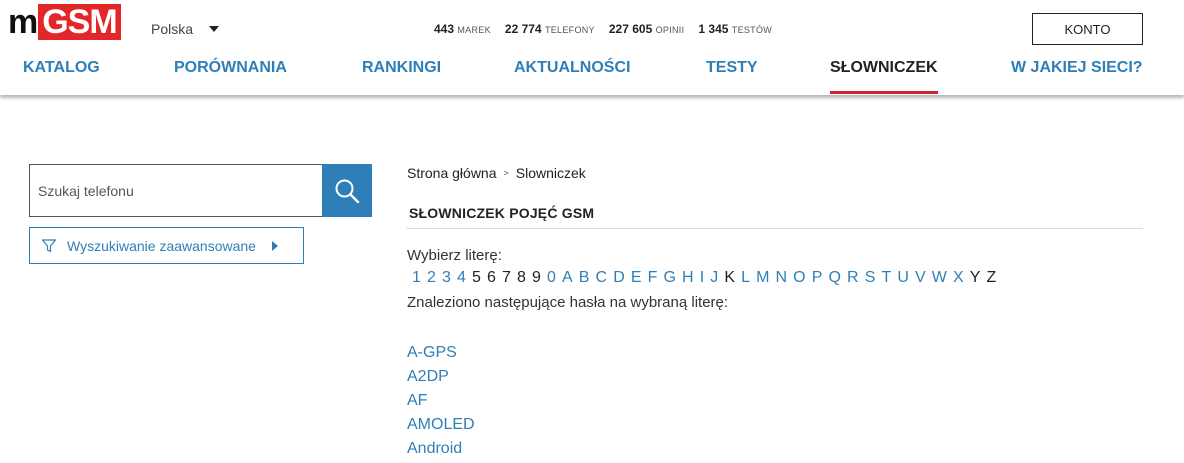 This screenshot has height=463, width=1184. I want to click on letter-t: T, so click(886, 278).